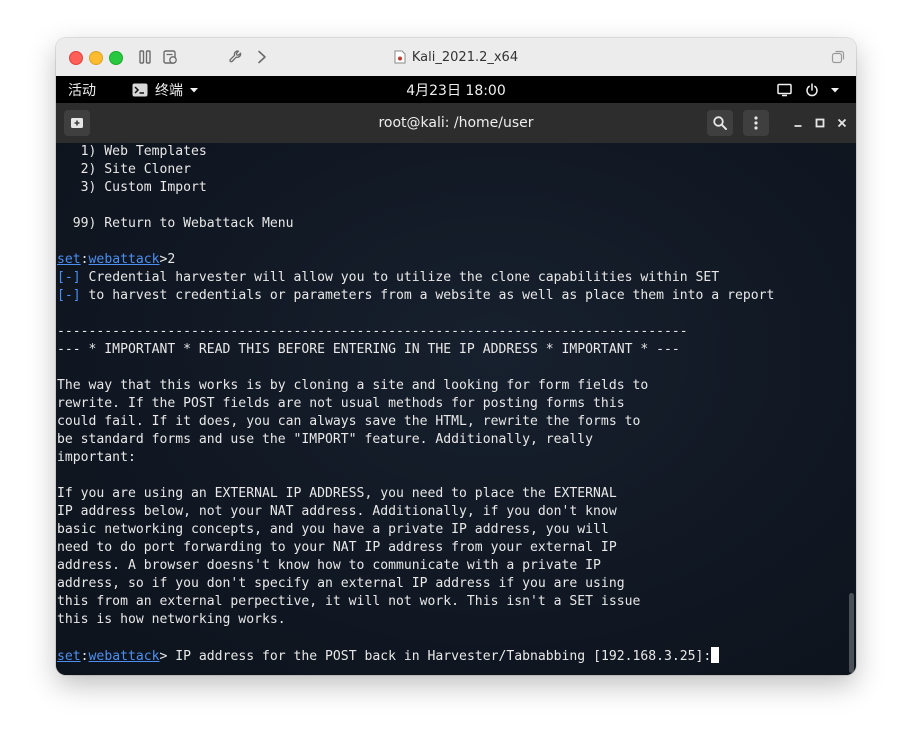 The width and height of the screenshot is (912, 750). I want to click on terminal-header: root@kali: /home/user, so click(456, 123).